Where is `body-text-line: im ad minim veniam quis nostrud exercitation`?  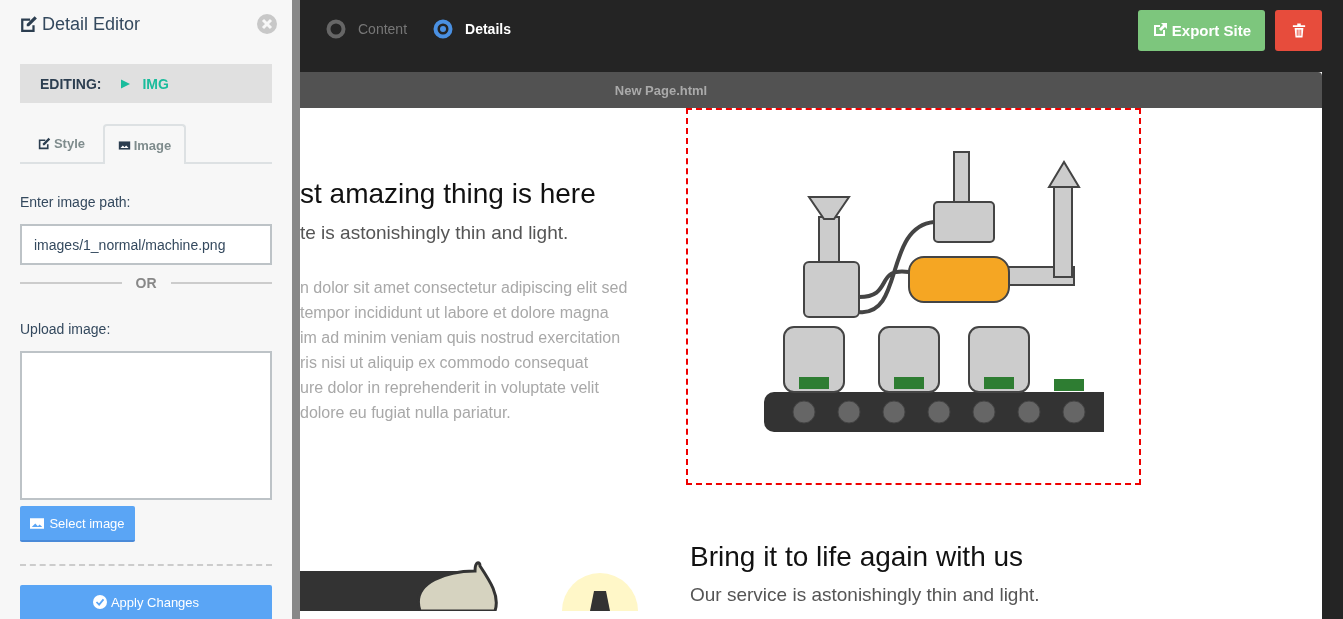 body-text-line: im ad minim veniam quis nostrud exercitation is located at coordinates (461, 338).